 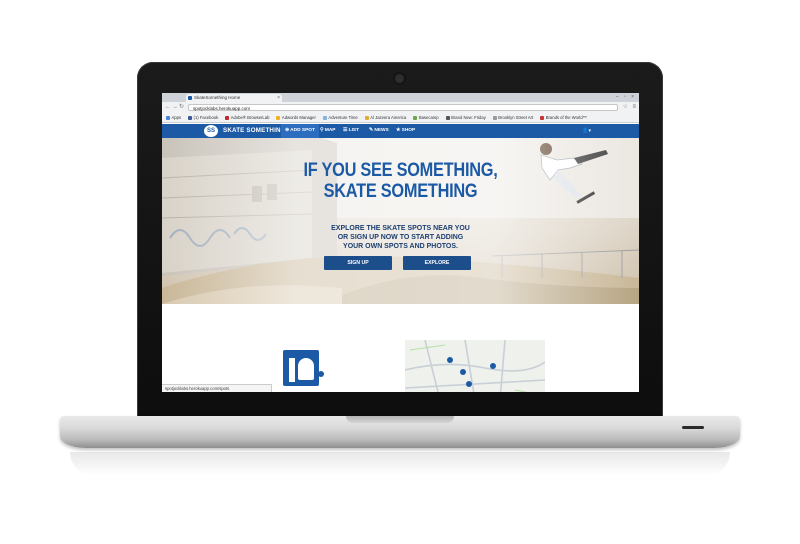 What do you see at coordinates (173, 117) in the screenshot?
I see `bookmark-item: Apps` at bounding box center [173, 117].